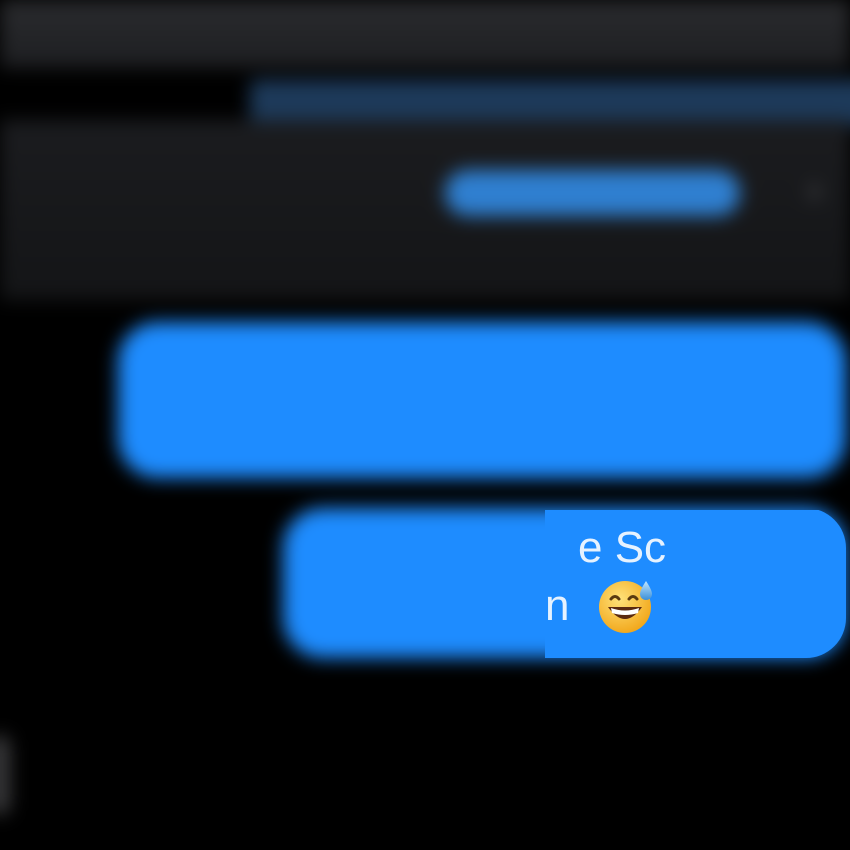  I want to click on edge-element, so click(5, 775).